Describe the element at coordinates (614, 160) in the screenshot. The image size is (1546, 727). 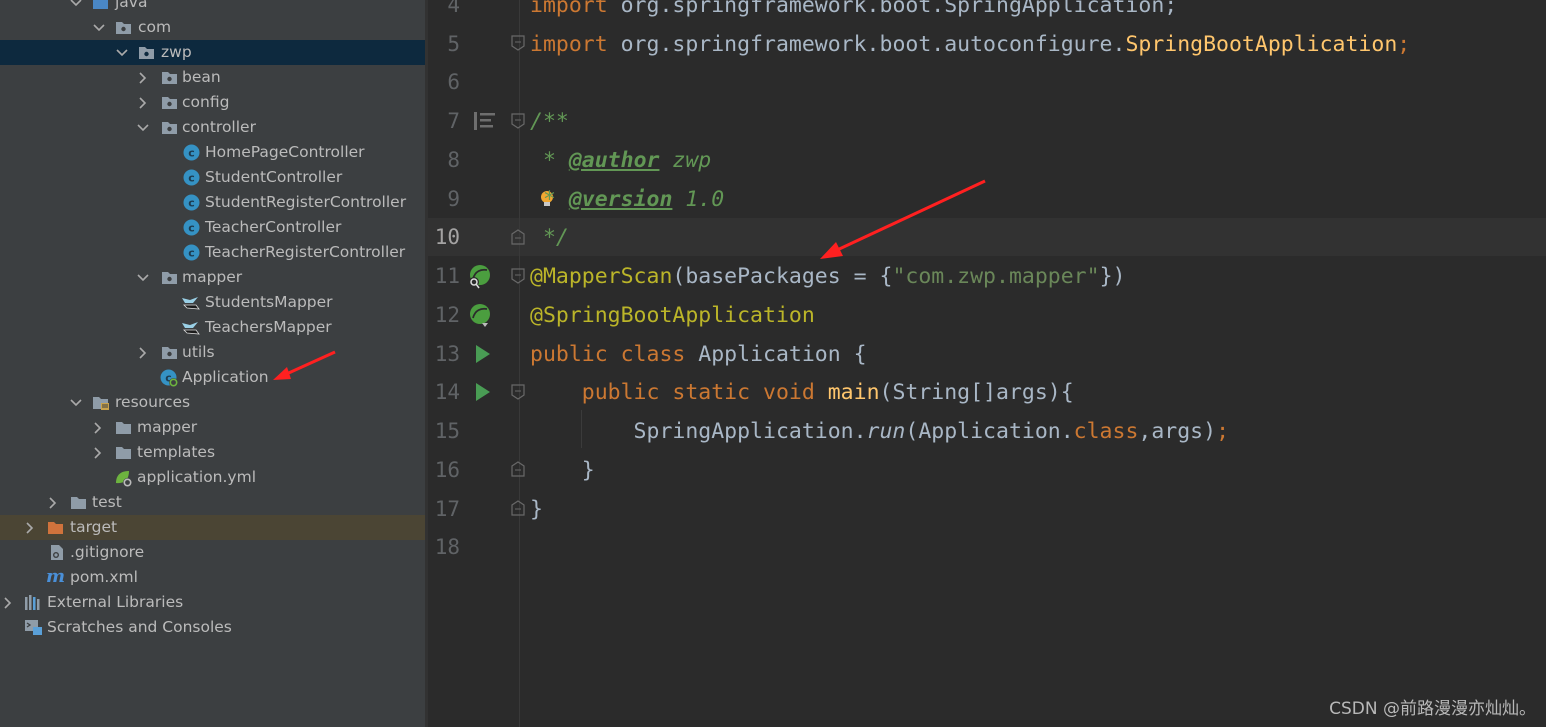
I see `code-token: @author` at that location.